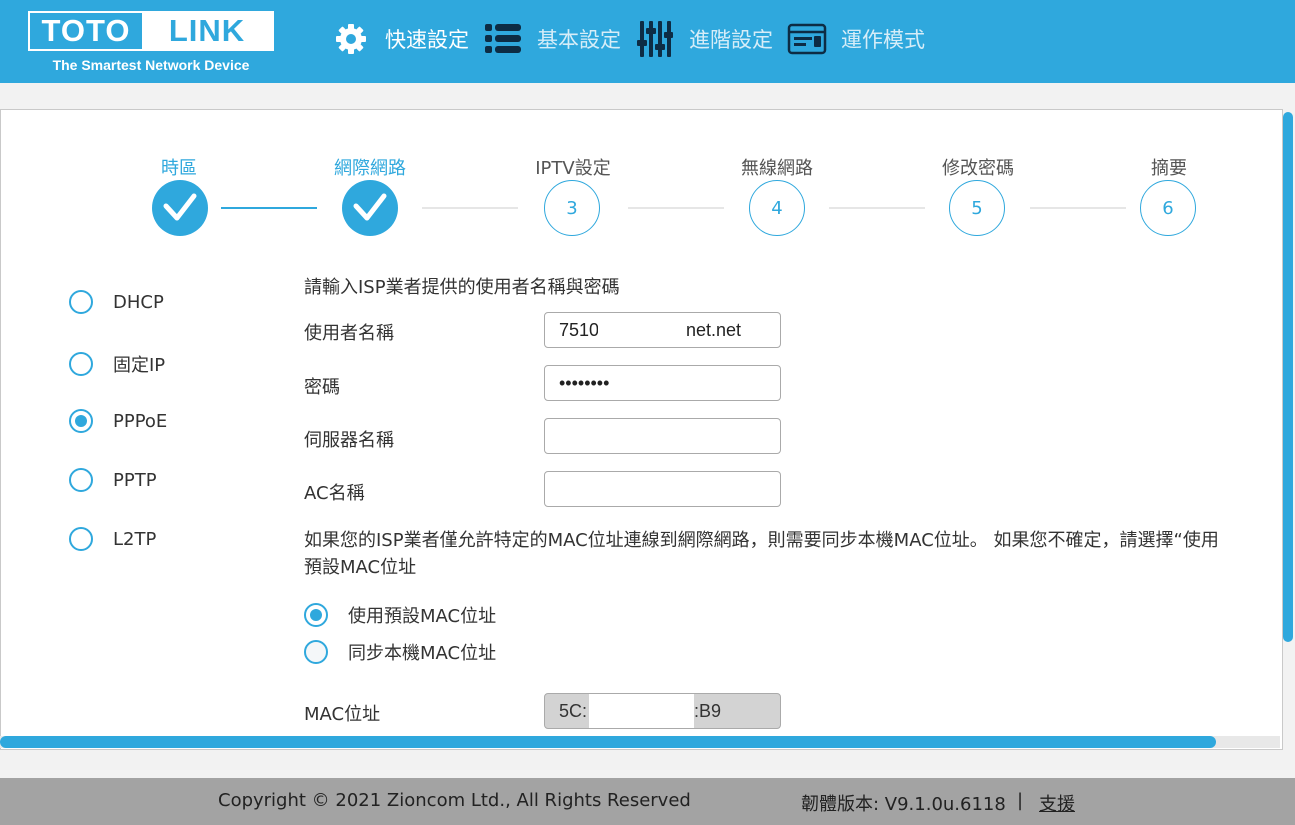 The height and width of the screenshot is (825, 1295). Describe the element at coordinates (1168, 208) in the screenshot. I see `step-number-6: 6` at that location.